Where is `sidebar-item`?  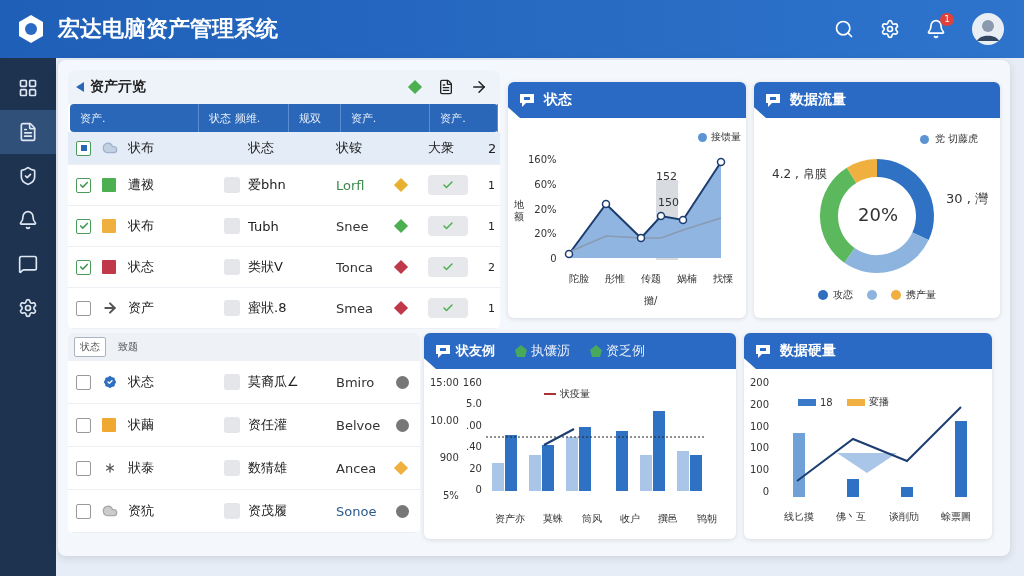
sidebar-item is located at coordinates (28, 132).